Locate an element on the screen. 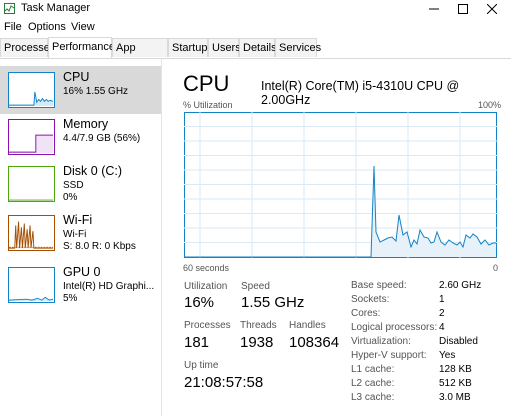 The width and height of the screenshot is (511, 416). spec-label: L2 cache: is located at coordinates (373, 383).